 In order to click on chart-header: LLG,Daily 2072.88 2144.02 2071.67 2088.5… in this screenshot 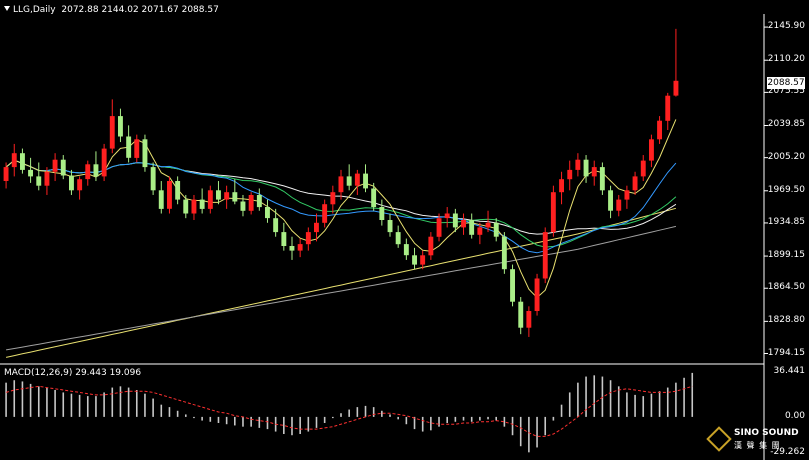, I will do `click(111, 10)`.